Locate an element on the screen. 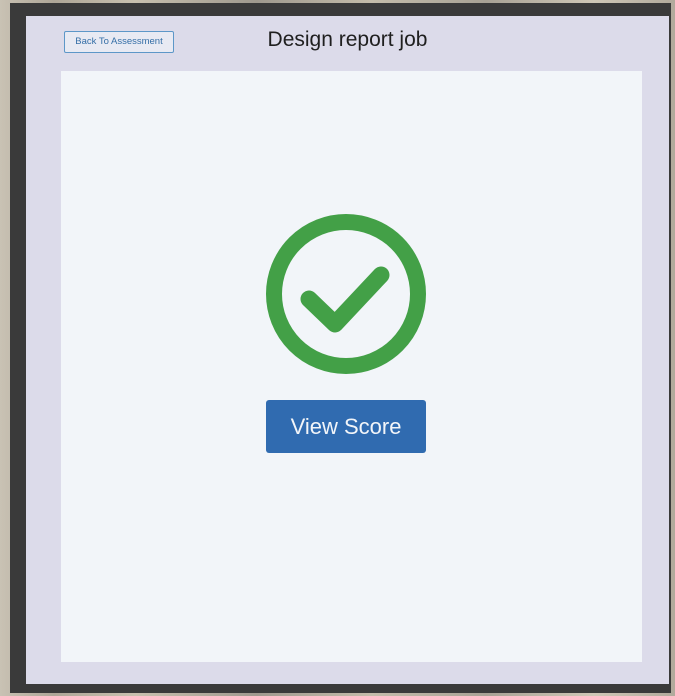 Image resolution: width=675 pixels, height=696 pixels. dialog-header: Back To Assessment Design report job is located at coordinates (347, 43).